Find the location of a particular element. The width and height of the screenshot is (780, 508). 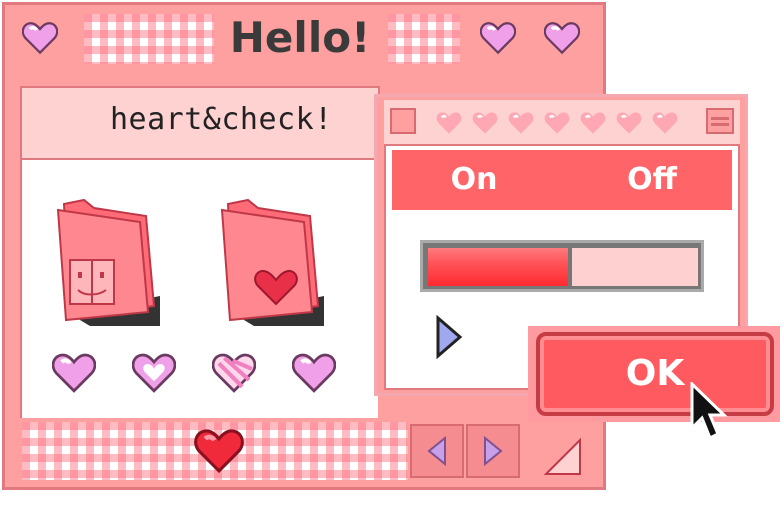

arrow-right-icon is located at coordinates (493, 451).